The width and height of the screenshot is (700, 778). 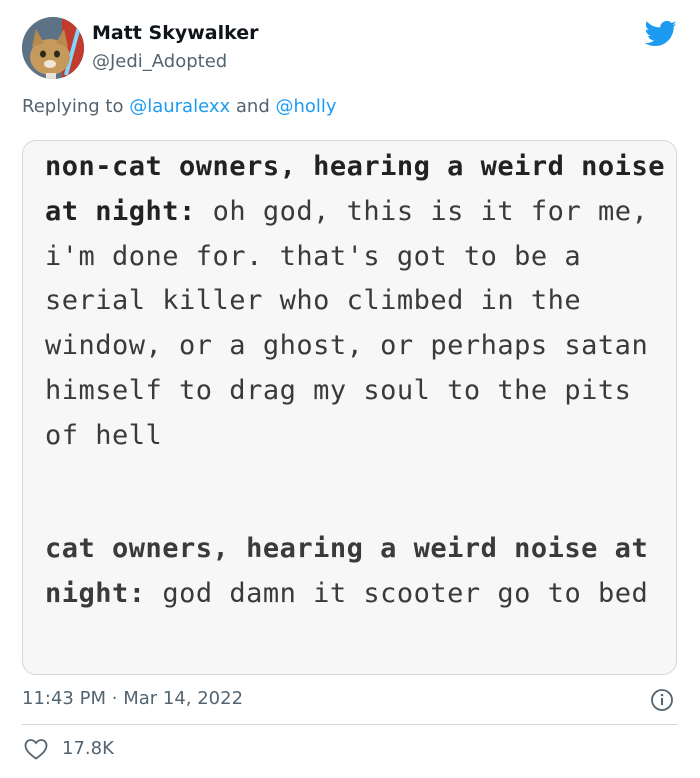 What do you see at coordinates (306, 106) in the screenshot?
I see `mention-link: @holly` at bounding box center [306, 106].